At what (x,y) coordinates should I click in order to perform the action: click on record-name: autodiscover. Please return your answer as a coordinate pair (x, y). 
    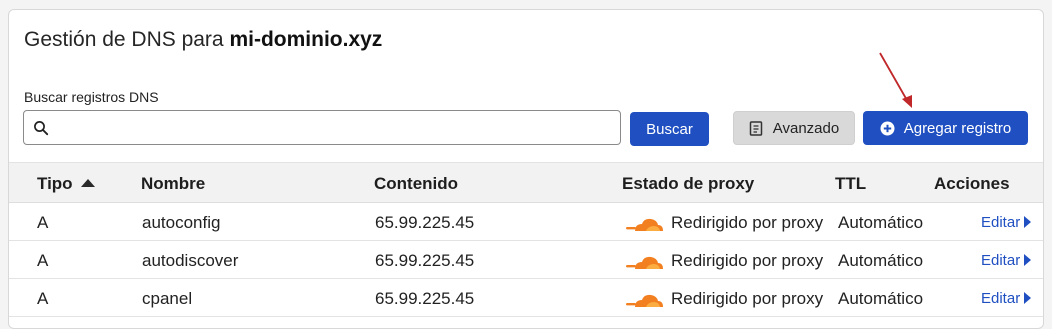
    Looking at the image, I should click on (190, 260).